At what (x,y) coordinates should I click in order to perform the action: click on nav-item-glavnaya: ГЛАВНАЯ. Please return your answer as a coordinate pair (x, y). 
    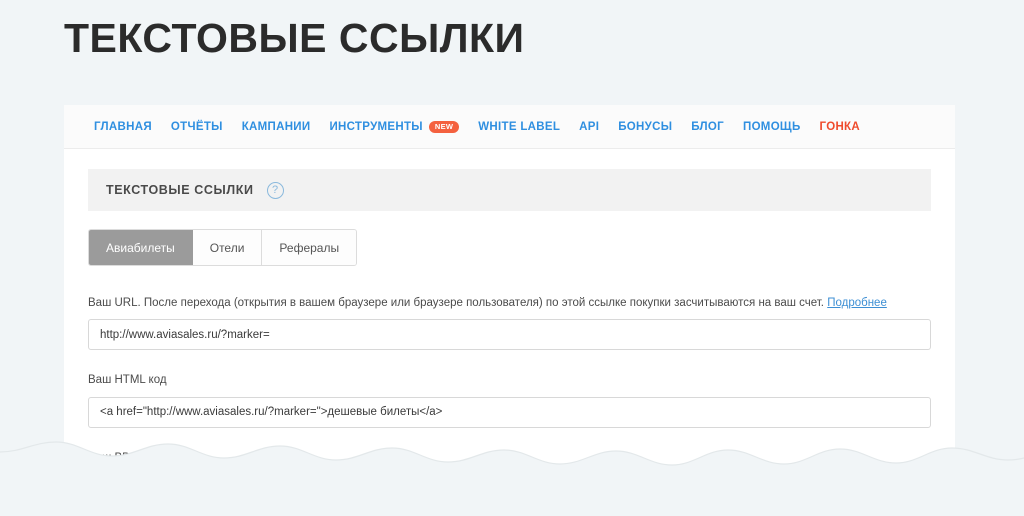
    Looking at the image, I should click on (123, 127).